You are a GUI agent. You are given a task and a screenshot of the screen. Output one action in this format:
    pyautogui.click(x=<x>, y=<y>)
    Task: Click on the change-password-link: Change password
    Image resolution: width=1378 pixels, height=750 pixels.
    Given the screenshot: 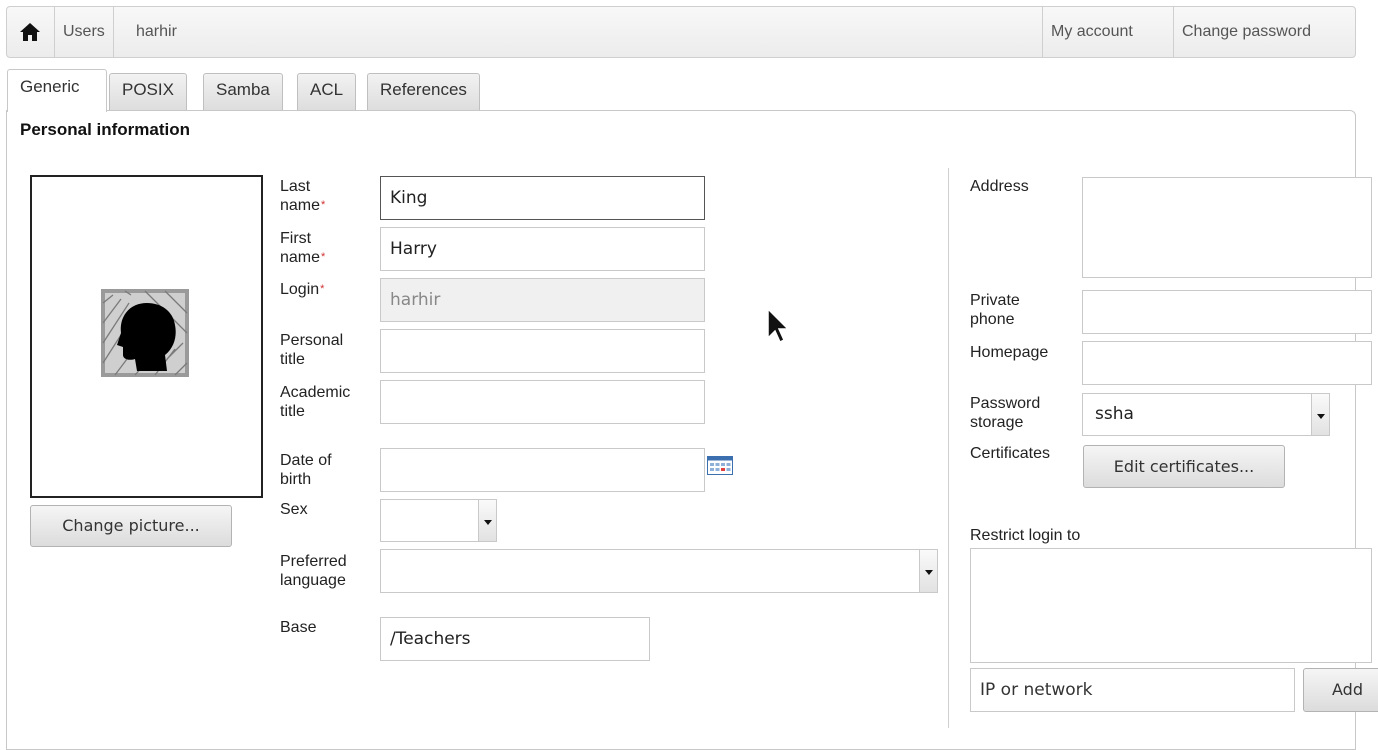 What is the action you would take?
    pyautogui.click(x=1246, y=32)
    